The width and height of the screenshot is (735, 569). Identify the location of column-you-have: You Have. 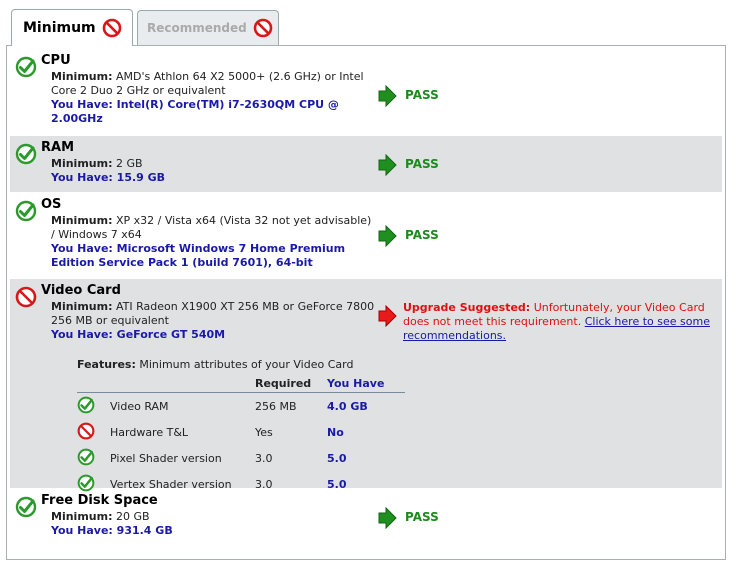
(366, 384).